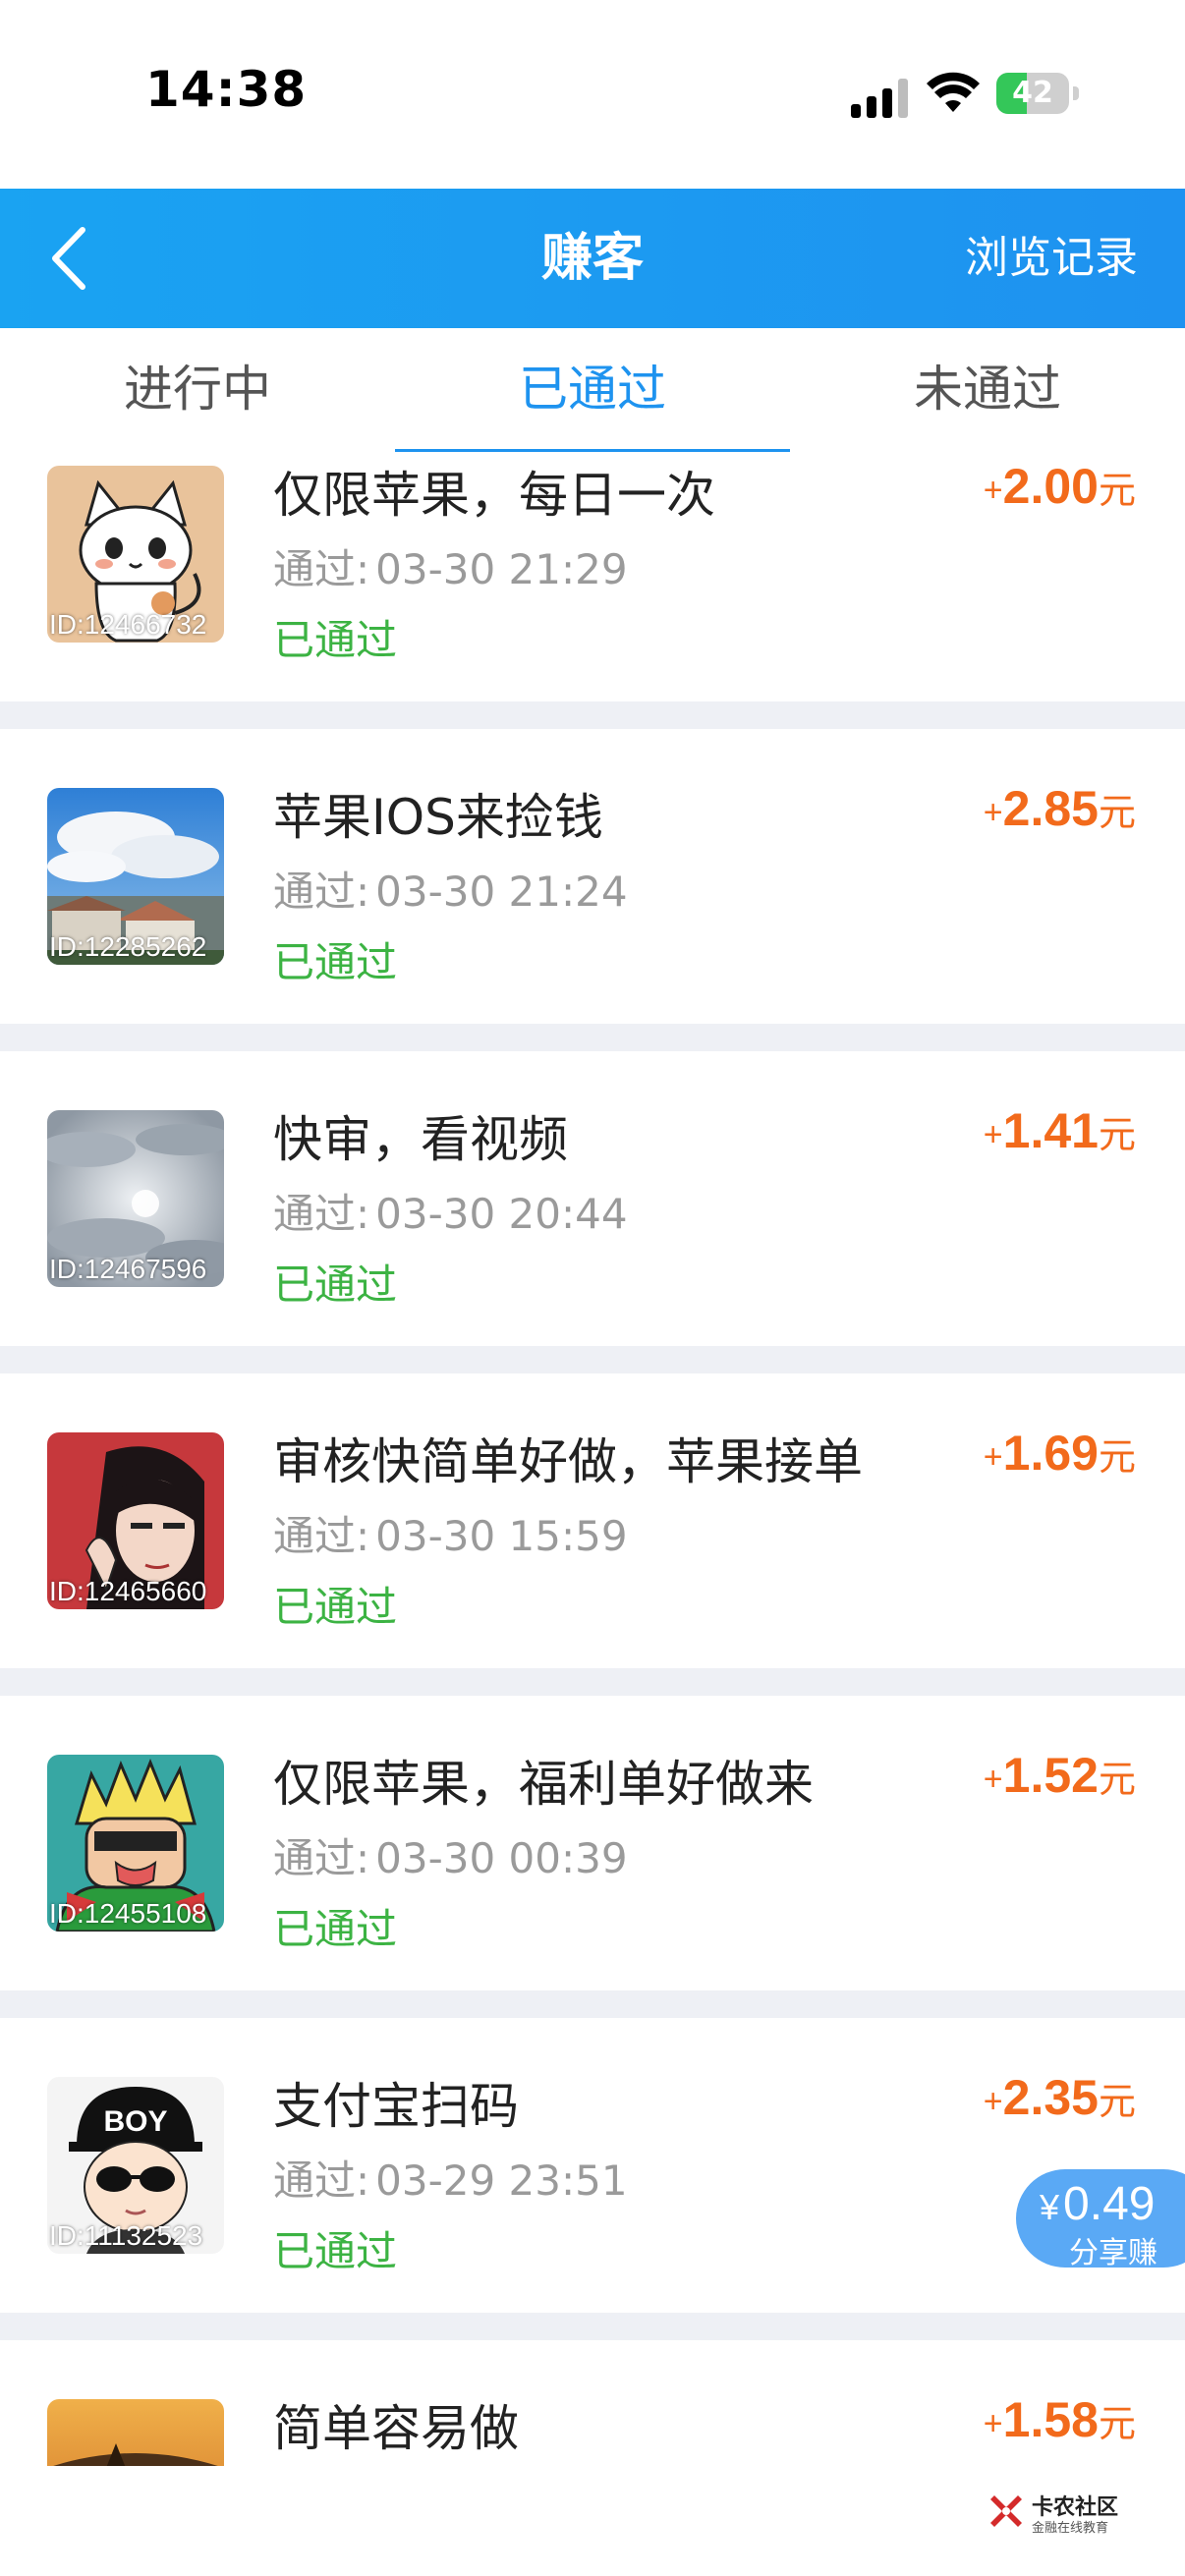  Describe the element at coordinates (128, 1591) in the screenshot. I see `task-id: ID:12465660` at that location.